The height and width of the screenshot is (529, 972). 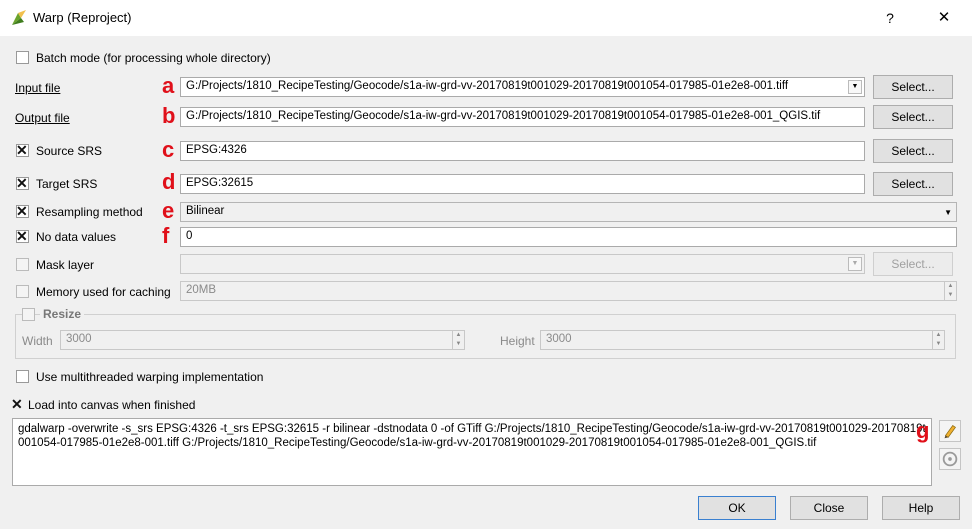 I want to click on resampling-dropdown: Bilinear ▼, so click(x=568, y=212).